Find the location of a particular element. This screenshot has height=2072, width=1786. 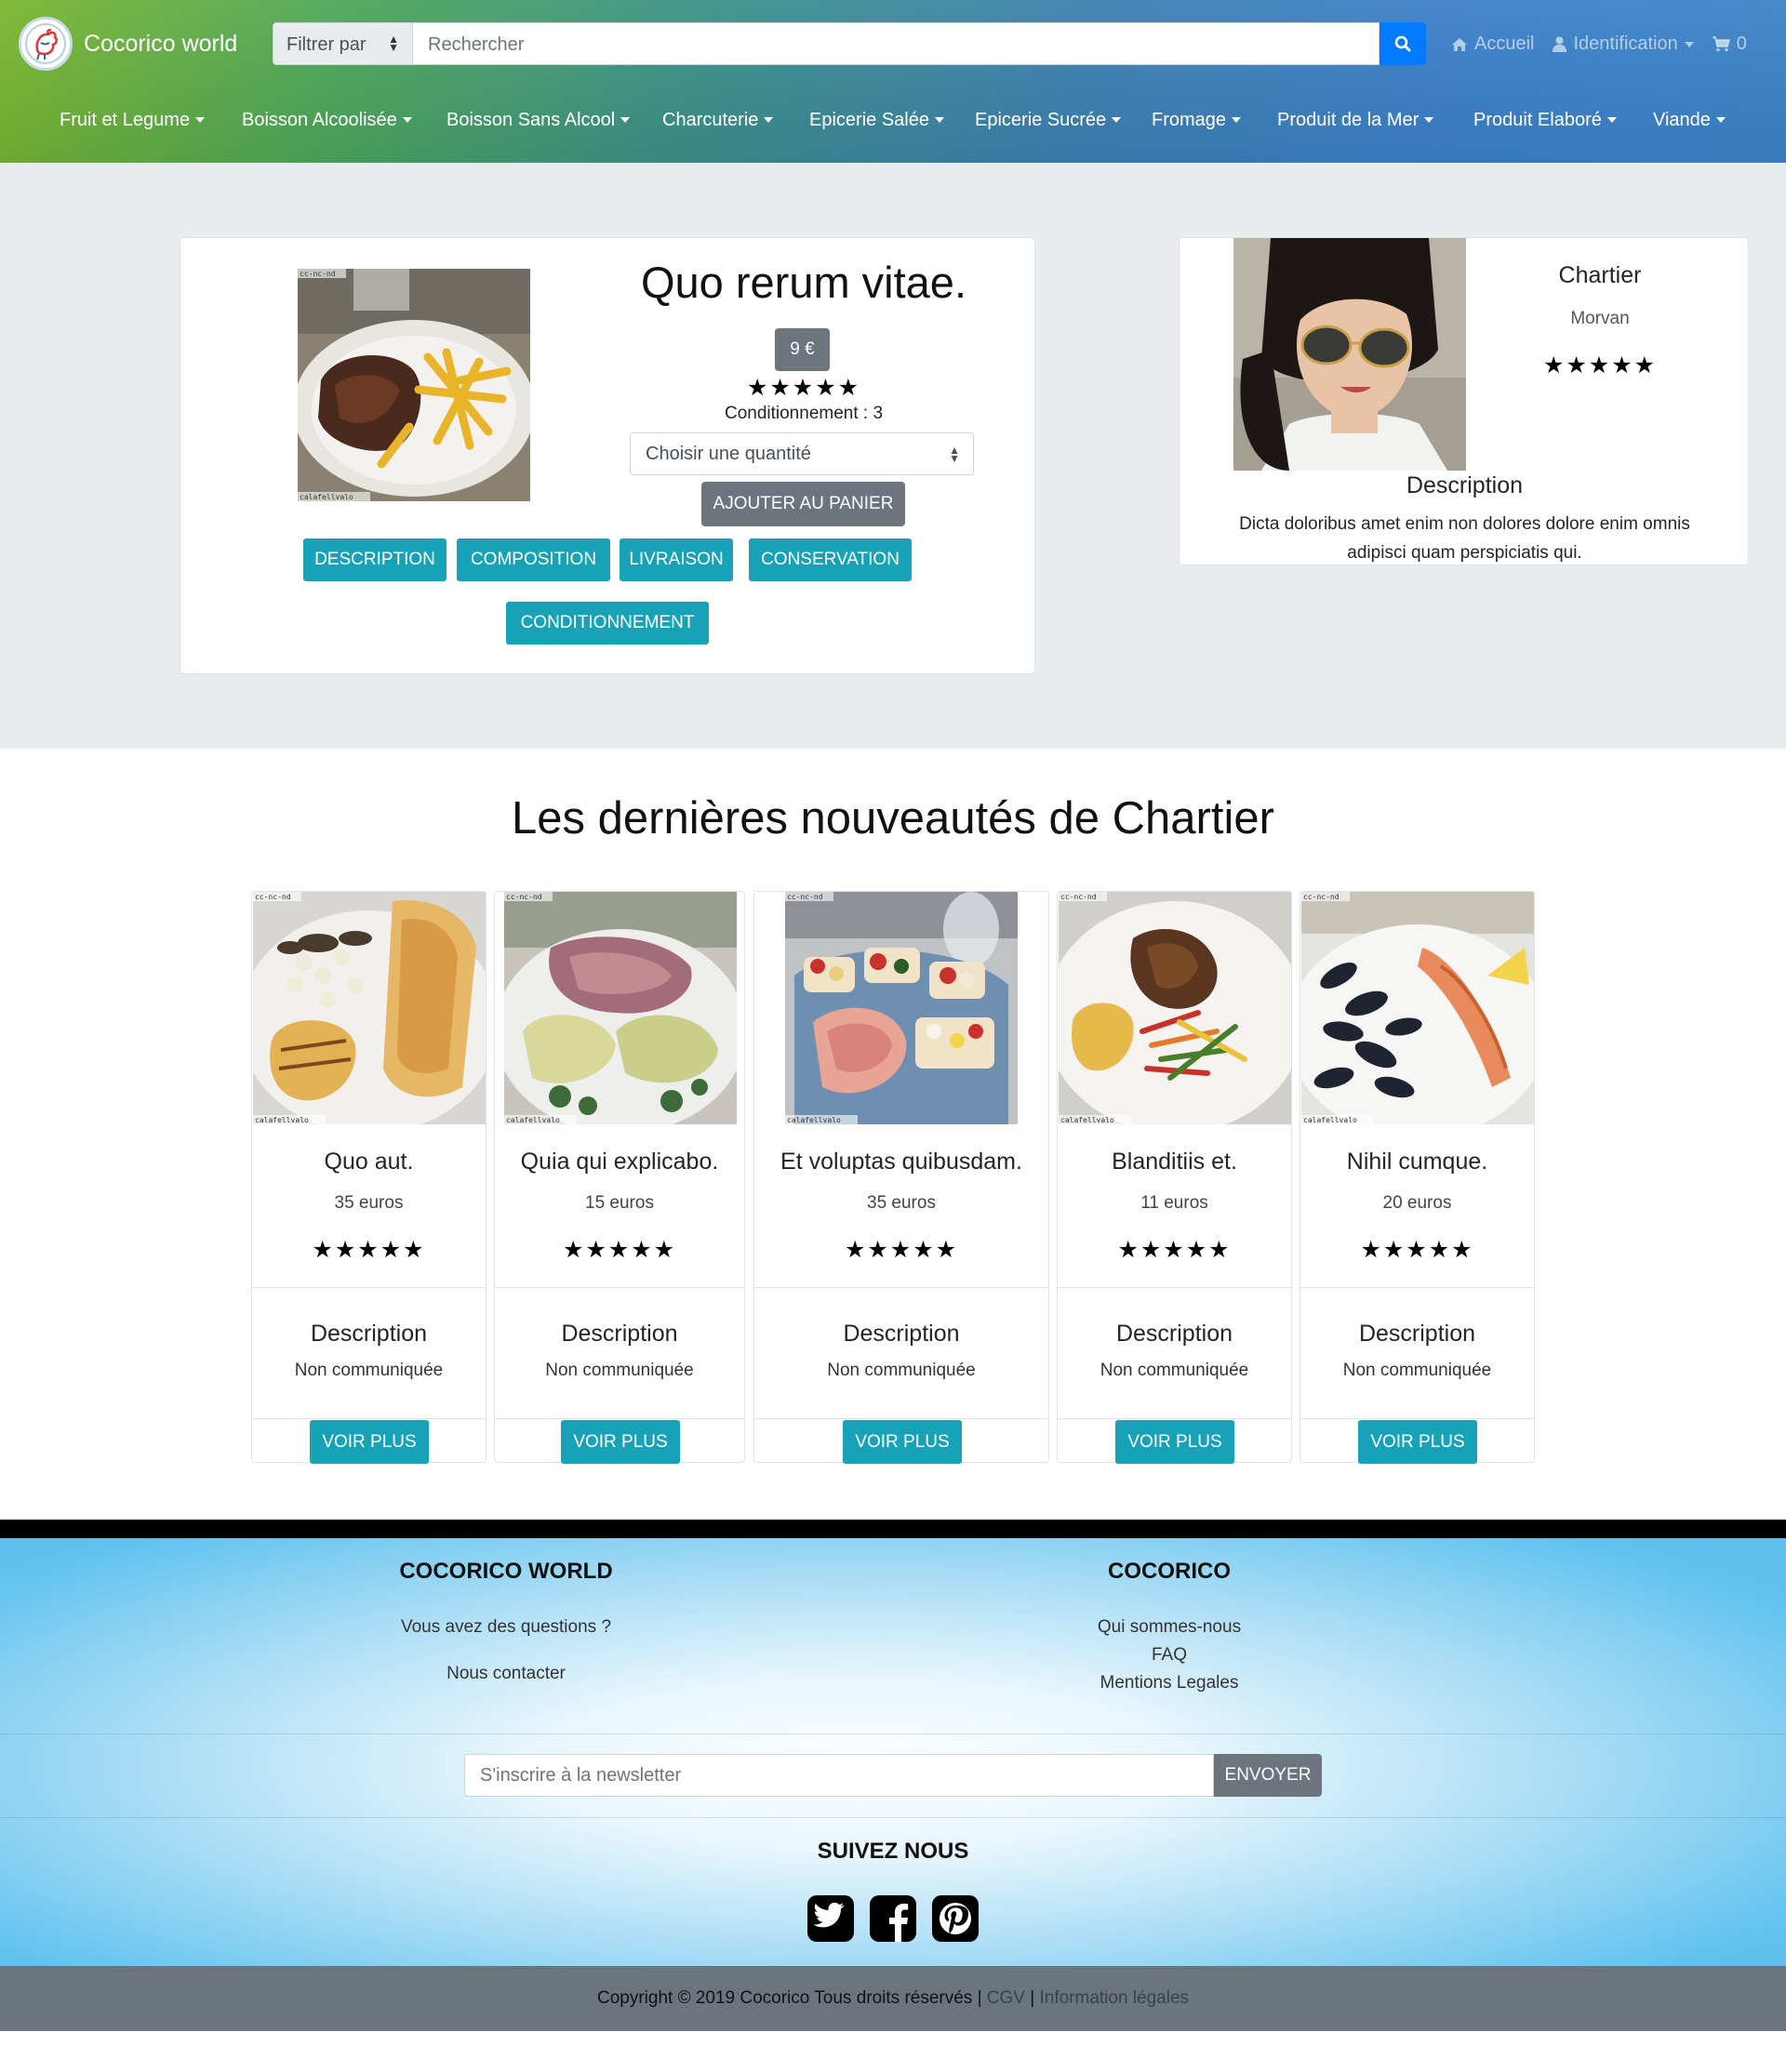

product-image: cc-nc-nd calafellvalo is located at coordinates (414, 385).